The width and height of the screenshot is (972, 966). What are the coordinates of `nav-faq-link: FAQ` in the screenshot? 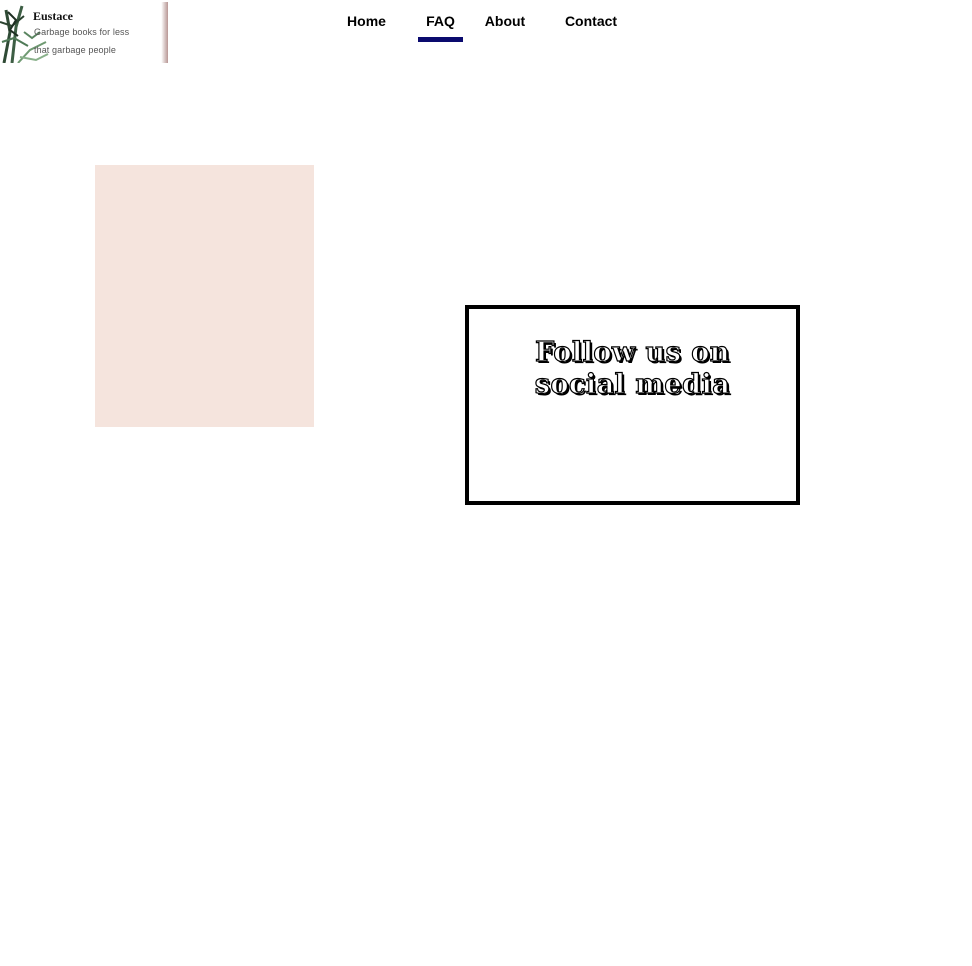 It's located at (440, 21).